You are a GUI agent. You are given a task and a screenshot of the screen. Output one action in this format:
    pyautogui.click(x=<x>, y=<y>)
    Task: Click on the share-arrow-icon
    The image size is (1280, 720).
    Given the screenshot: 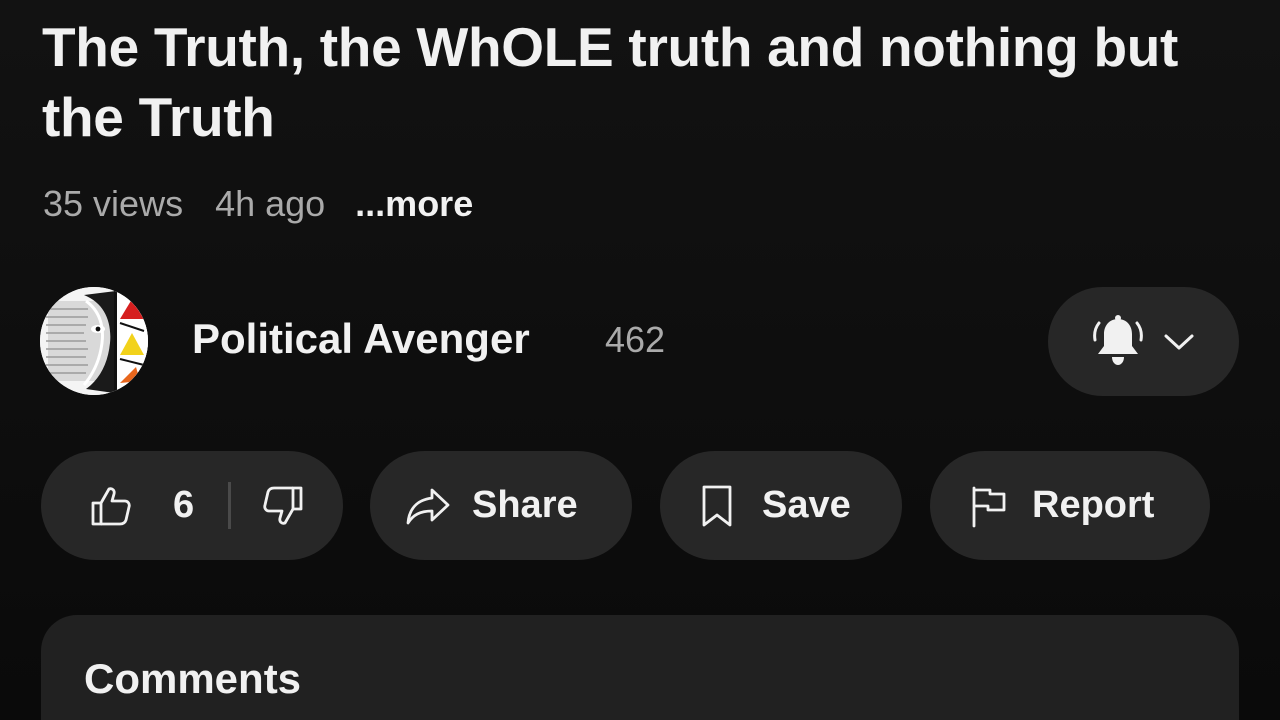 What is the action you would take?
    pyautogui.click(x=428, y=506)
    